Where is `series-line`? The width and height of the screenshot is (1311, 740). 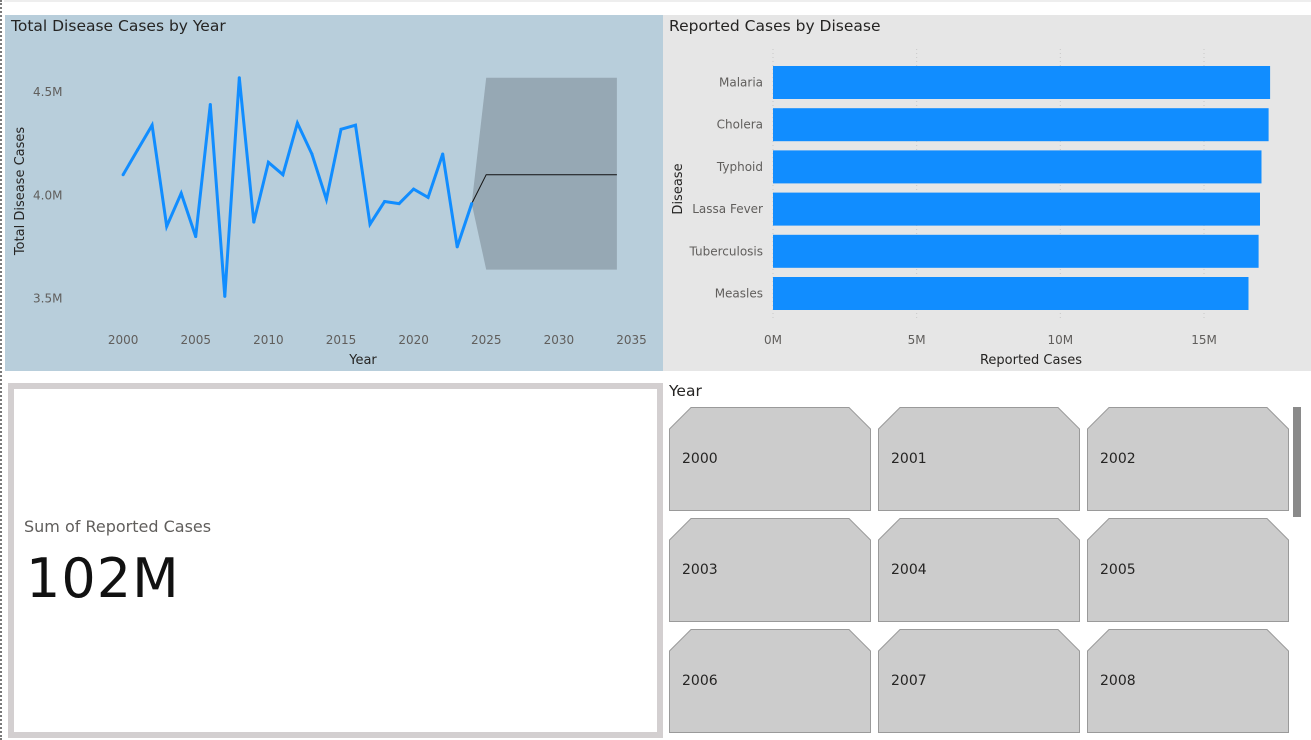
series-line is located at coordinates (297, 187).